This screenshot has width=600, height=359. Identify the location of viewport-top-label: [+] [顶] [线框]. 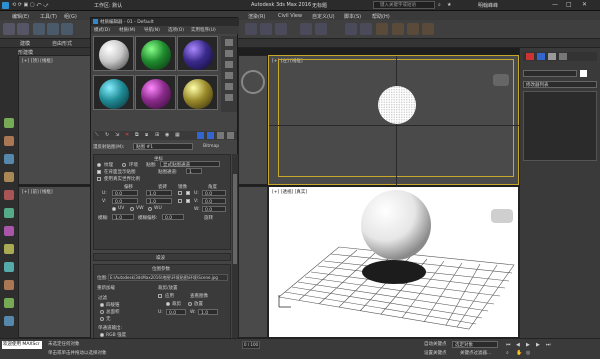
(37, 61).